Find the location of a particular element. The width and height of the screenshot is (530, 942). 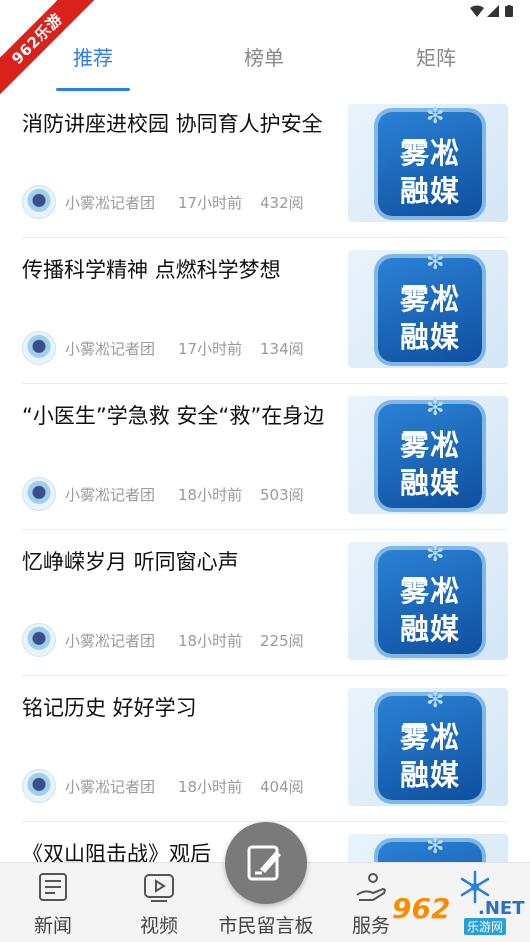

wifi-icon is located at coordinates (477, 11).